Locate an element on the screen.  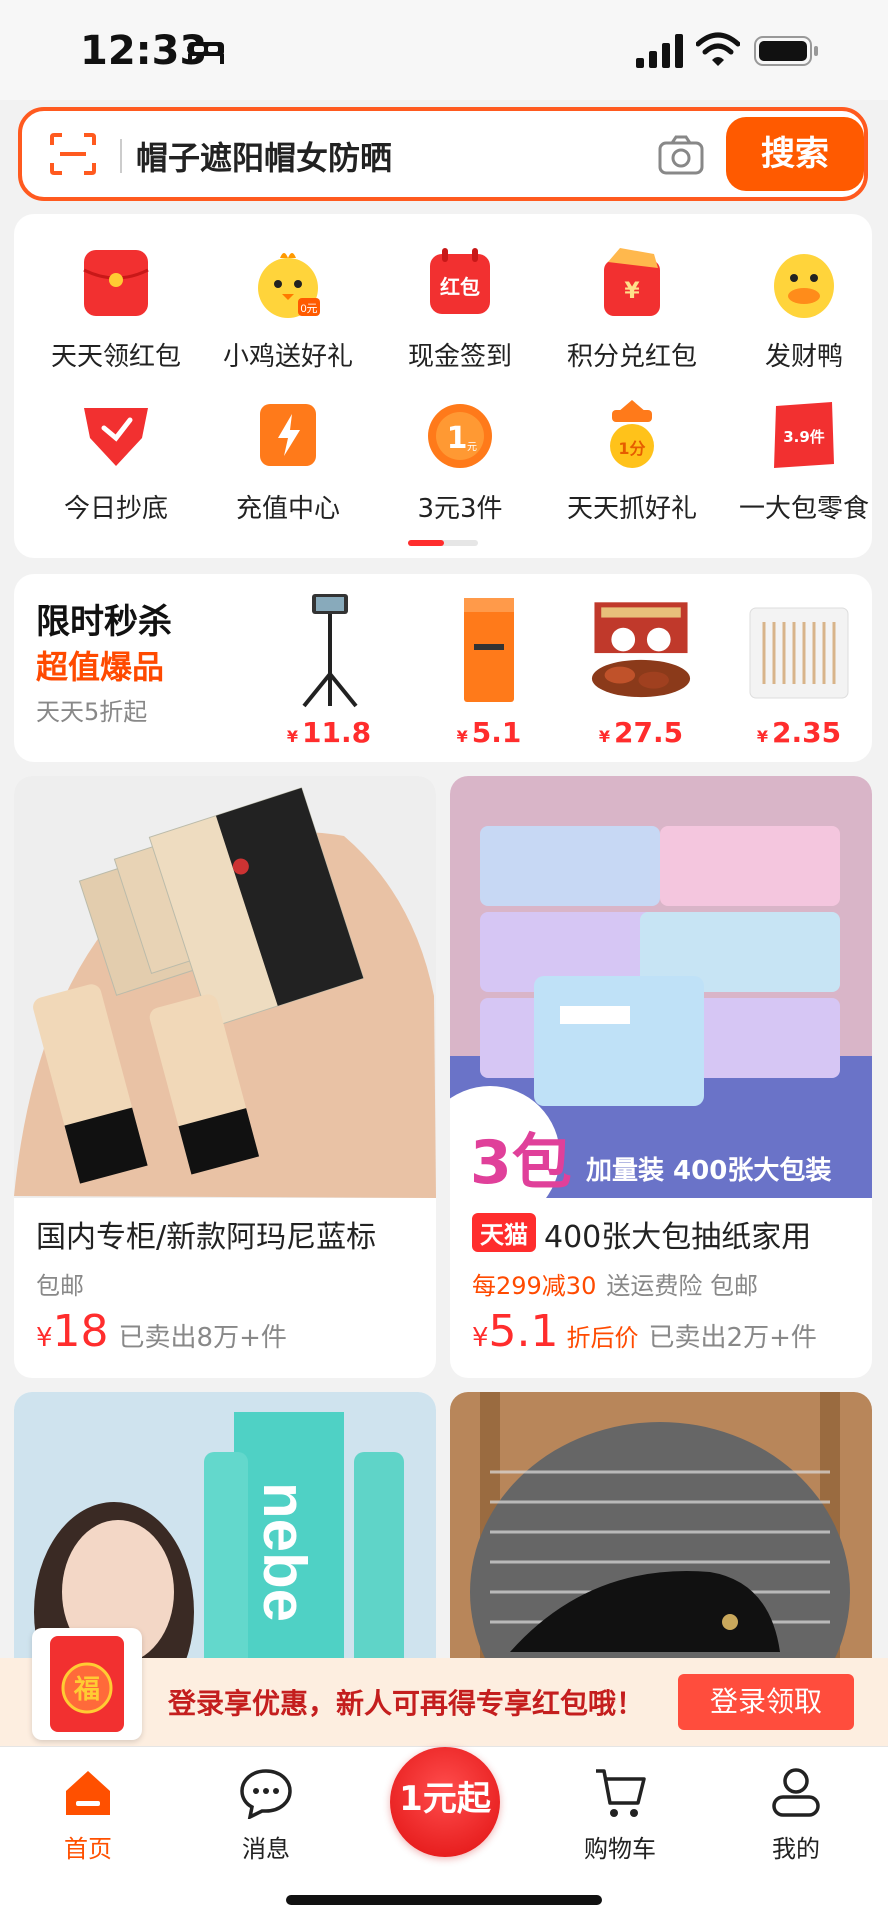
product-card: 国内专柜/新款阿玛尼蓝标 包邮 ¥18 已卖出8万+件 is located at coordinates (225, 1077).